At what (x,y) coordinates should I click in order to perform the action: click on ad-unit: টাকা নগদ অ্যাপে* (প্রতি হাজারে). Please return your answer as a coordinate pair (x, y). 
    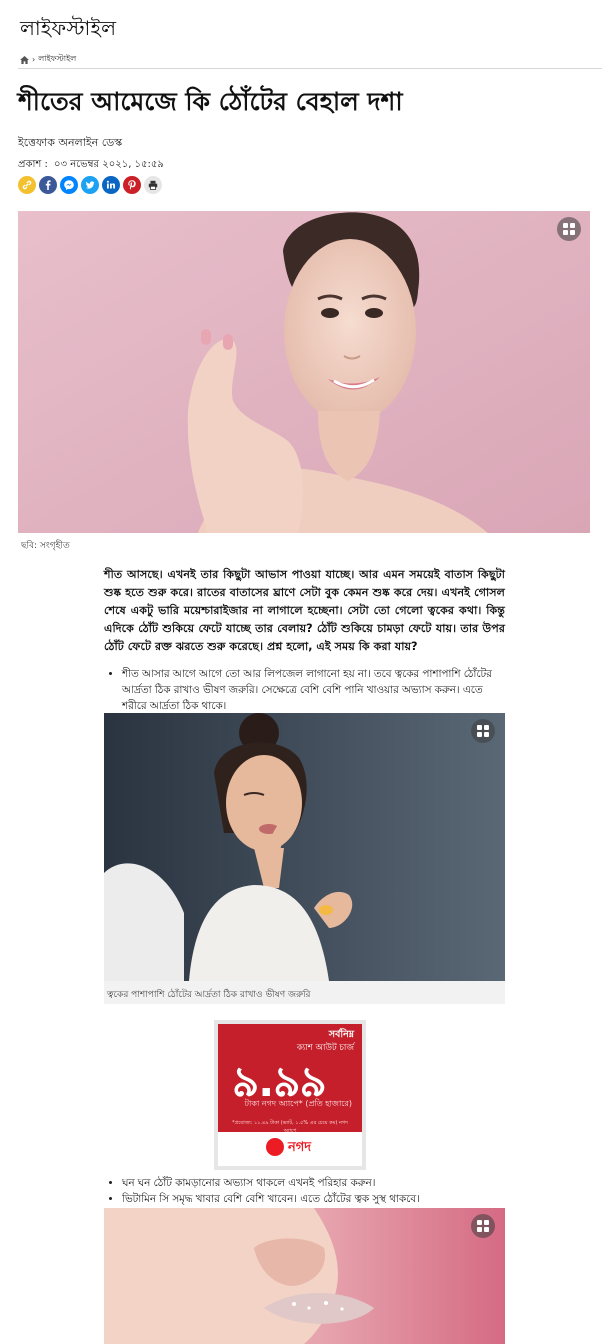
    Looking at the image, I should click on (298, 1103).